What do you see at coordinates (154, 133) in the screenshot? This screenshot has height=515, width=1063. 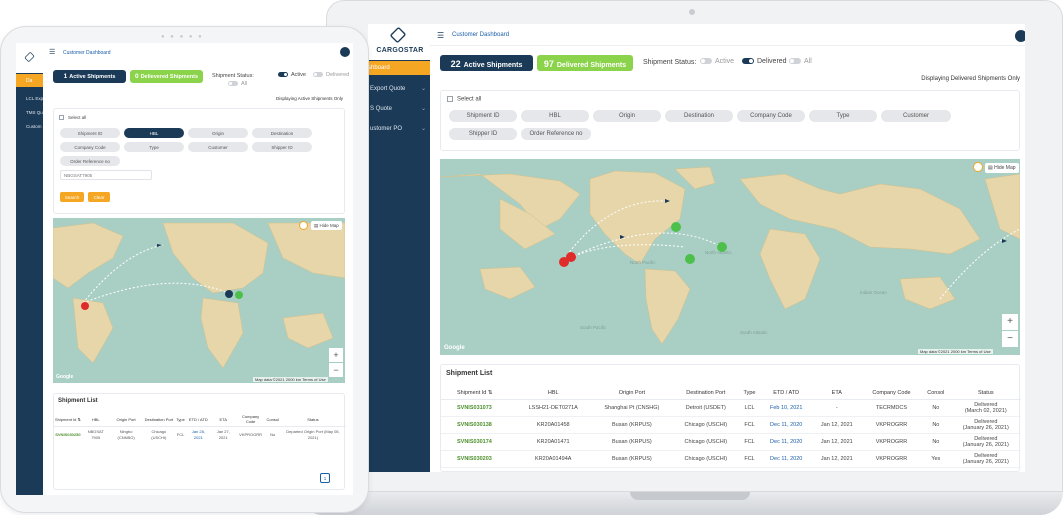 I see `tablet-filter-chip-hbl: HBL` at bounding box center [154, 133].